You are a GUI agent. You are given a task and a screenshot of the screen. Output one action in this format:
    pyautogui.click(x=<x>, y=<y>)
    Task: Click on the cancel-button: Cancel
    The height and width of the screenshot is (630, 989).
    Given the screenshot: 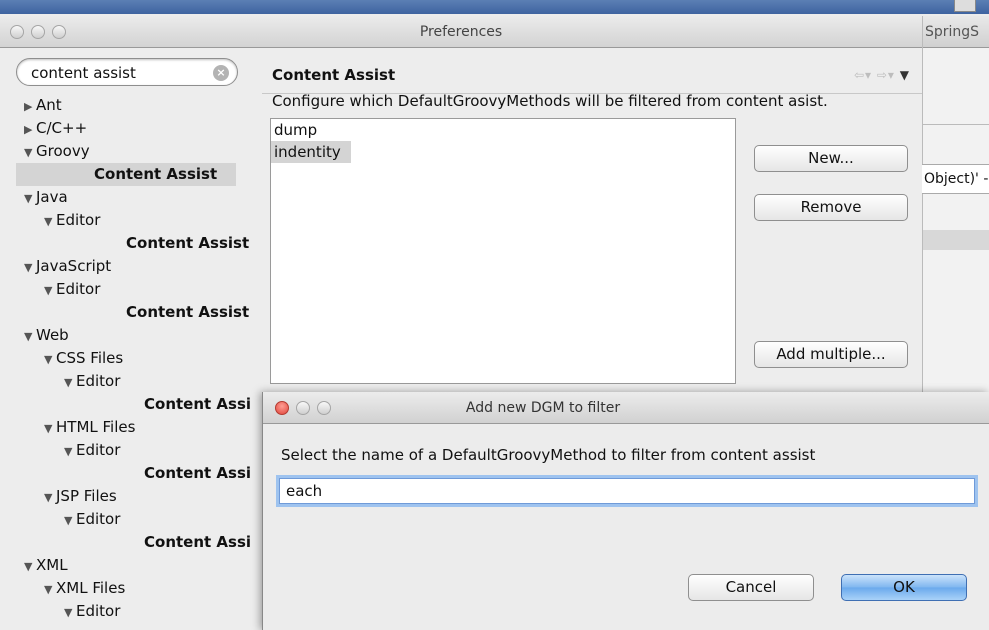 What is the action you would take?
    pyautogui.click(x=751, y=587)
    